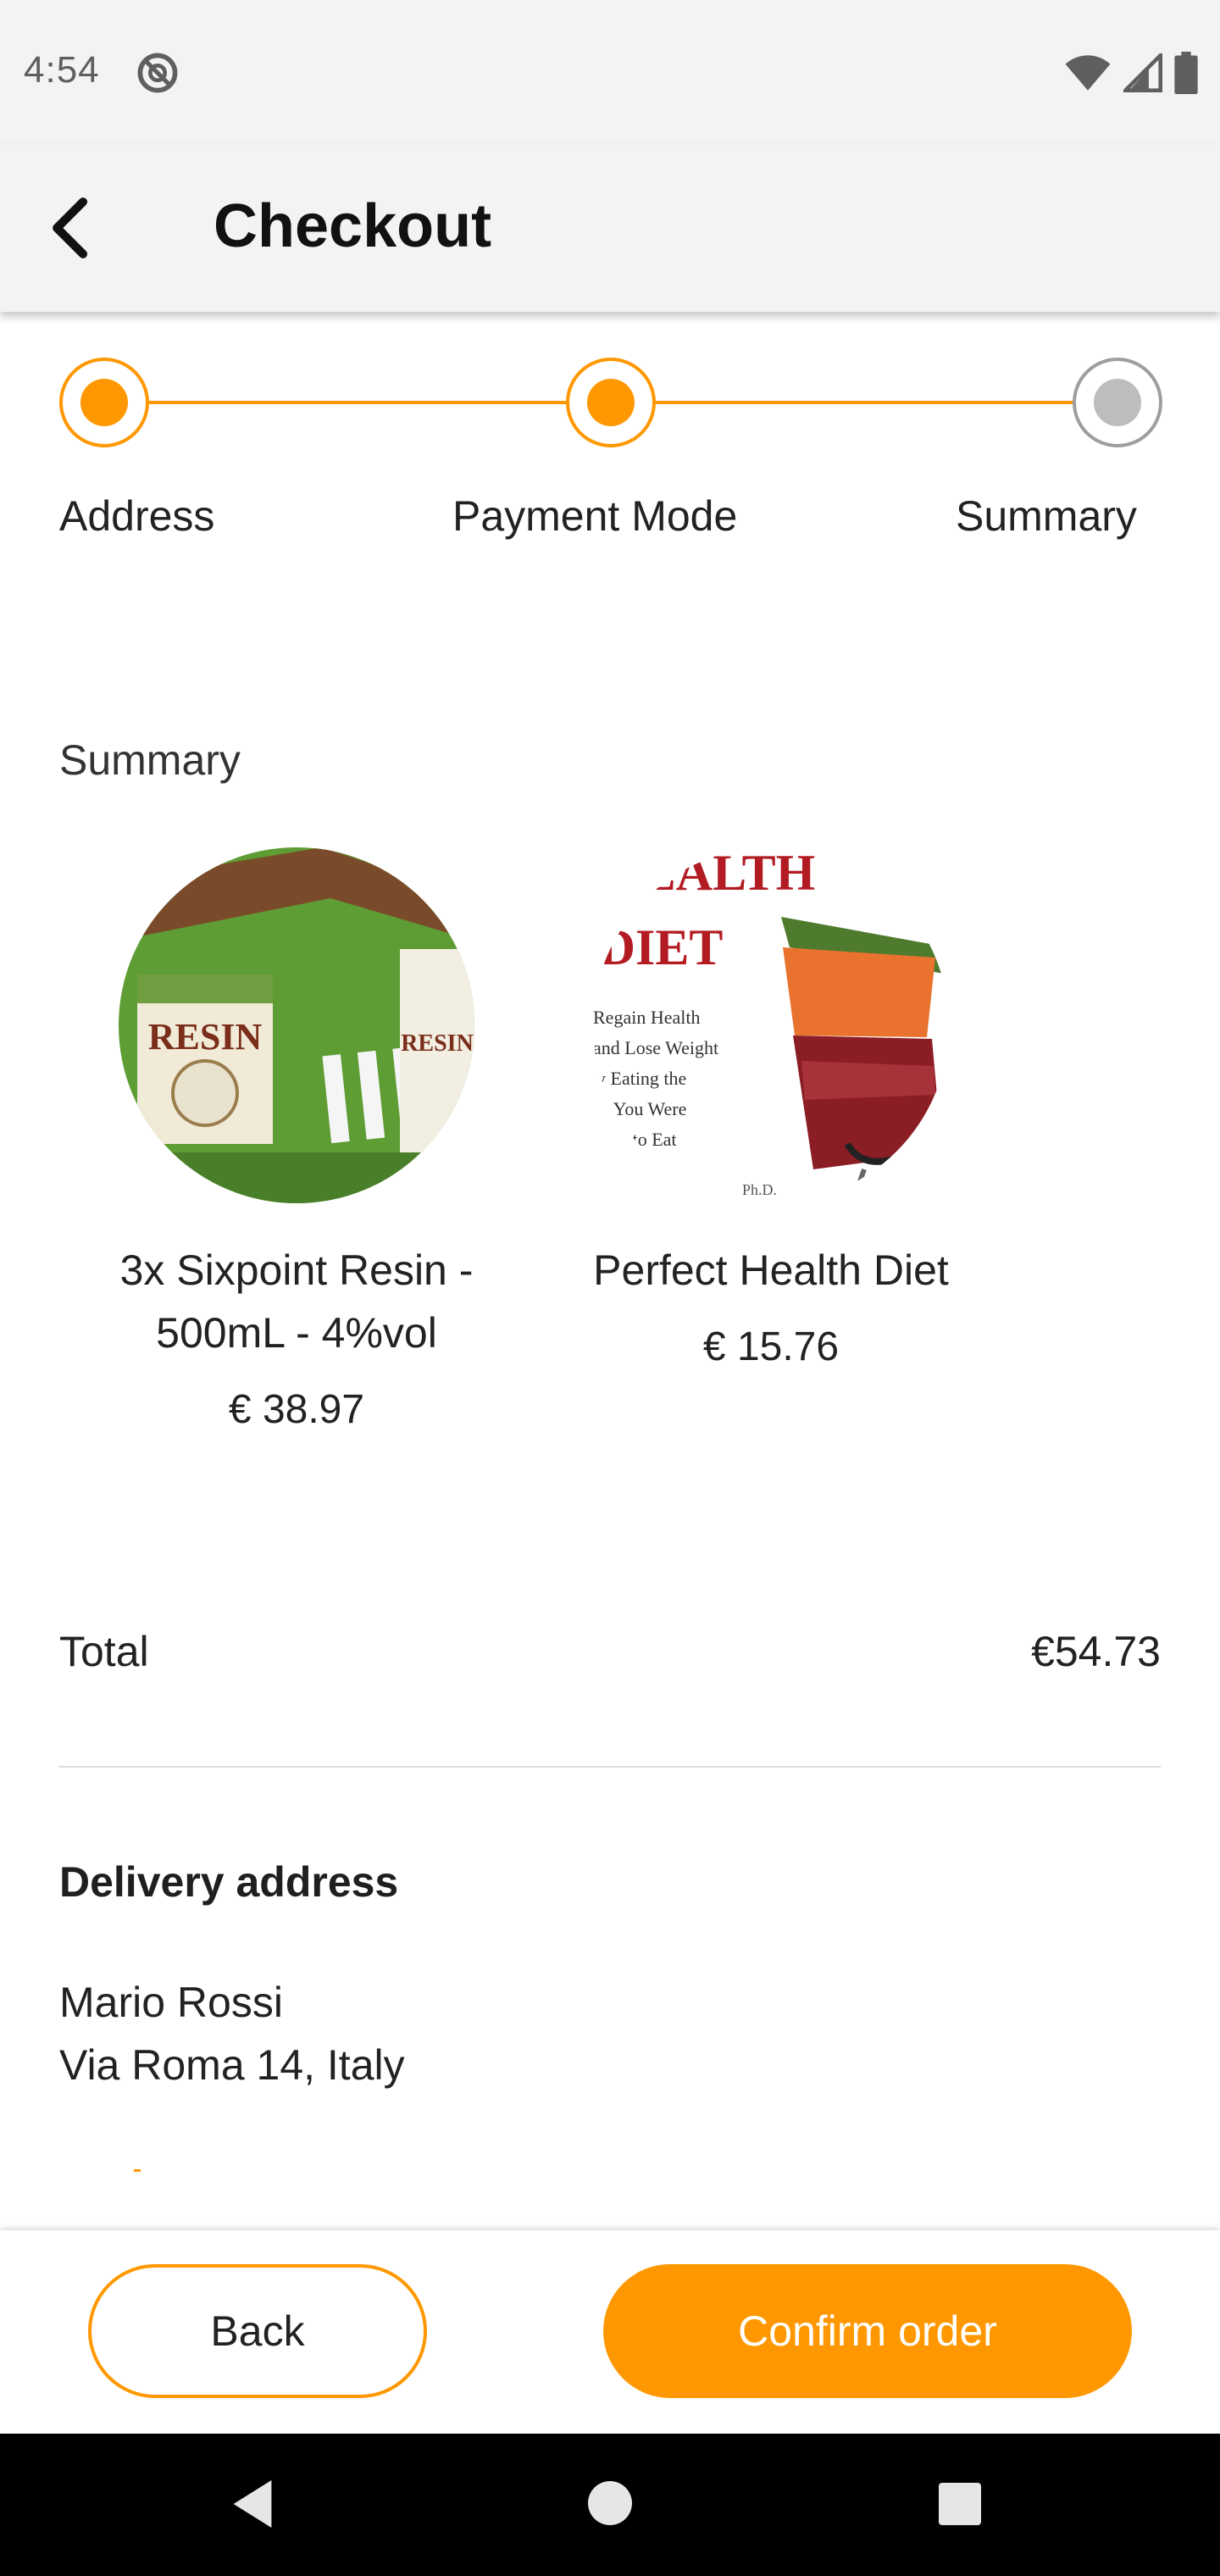  I want to click on nav-home-icon, so click(610, 2503).